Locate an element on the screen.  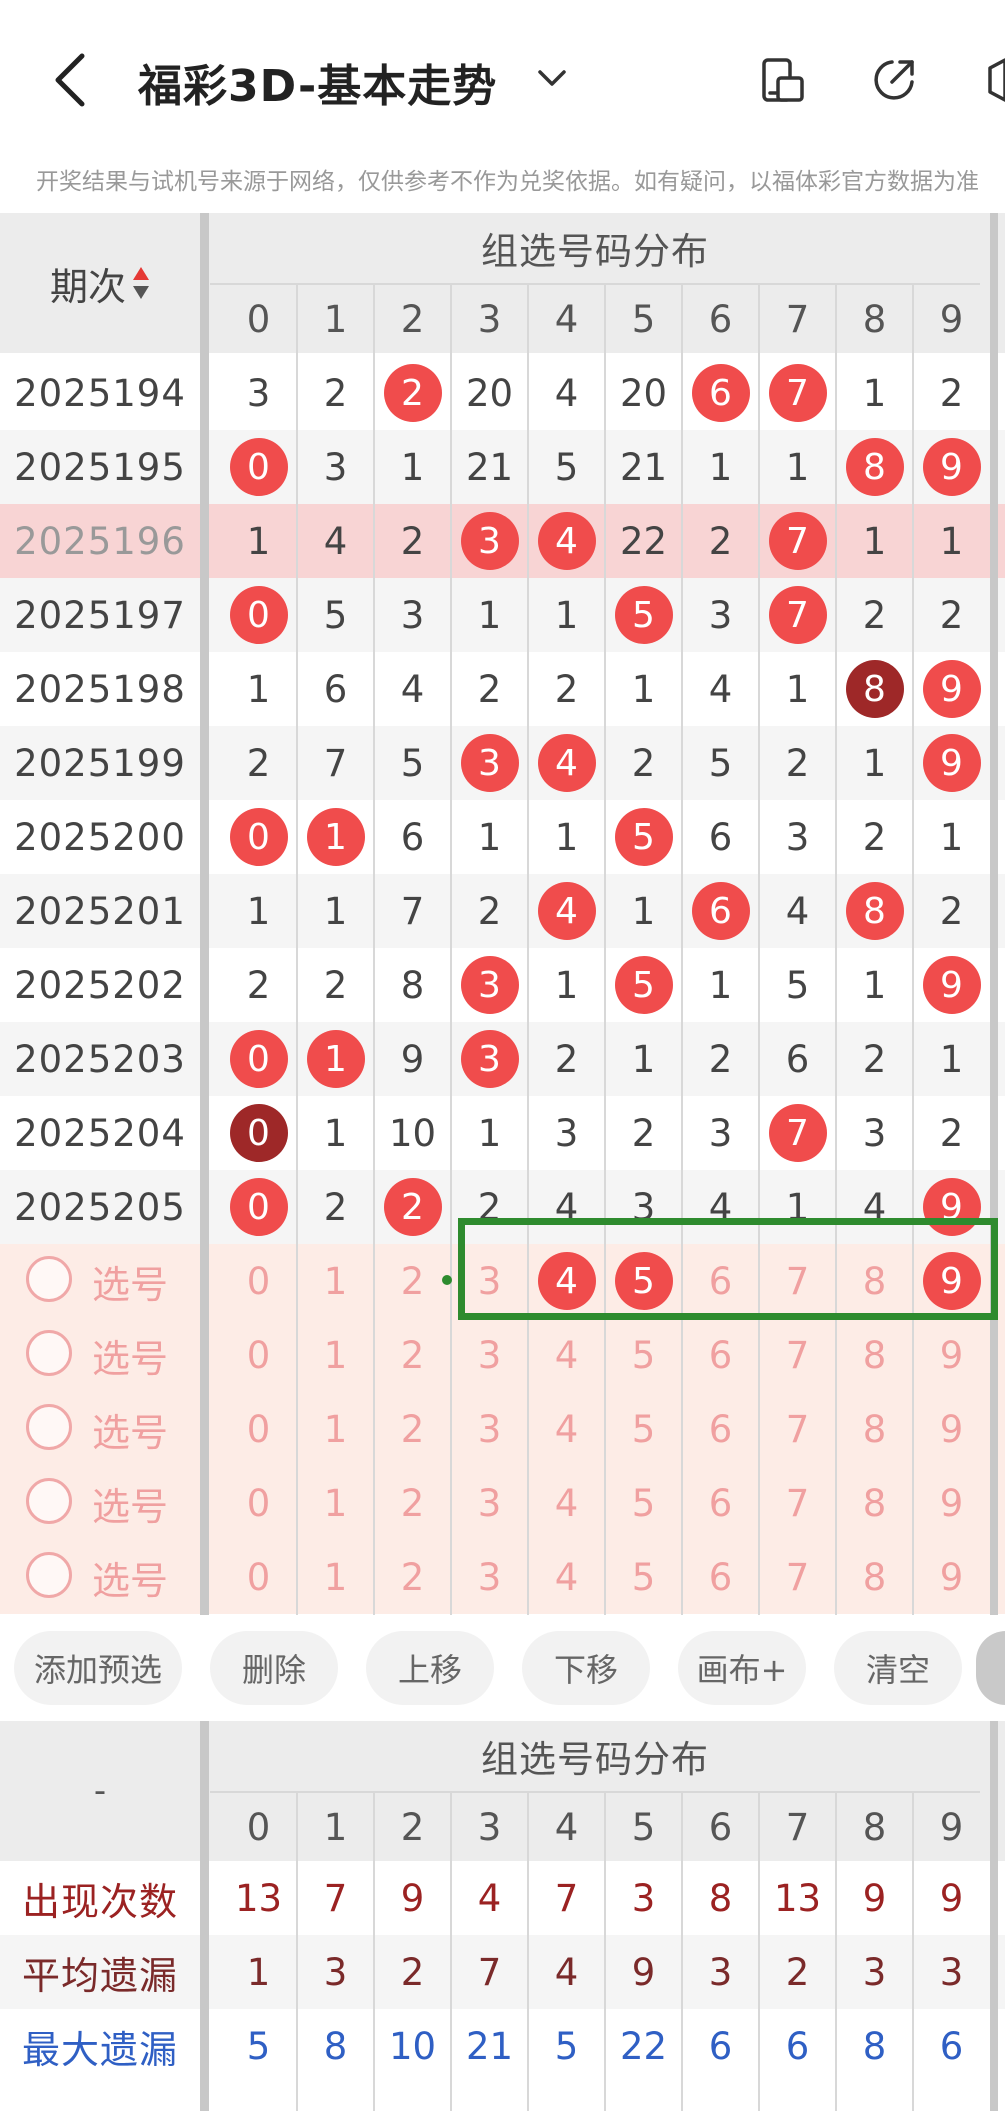
digit-header: 8 is located at coordinates (874, 319).